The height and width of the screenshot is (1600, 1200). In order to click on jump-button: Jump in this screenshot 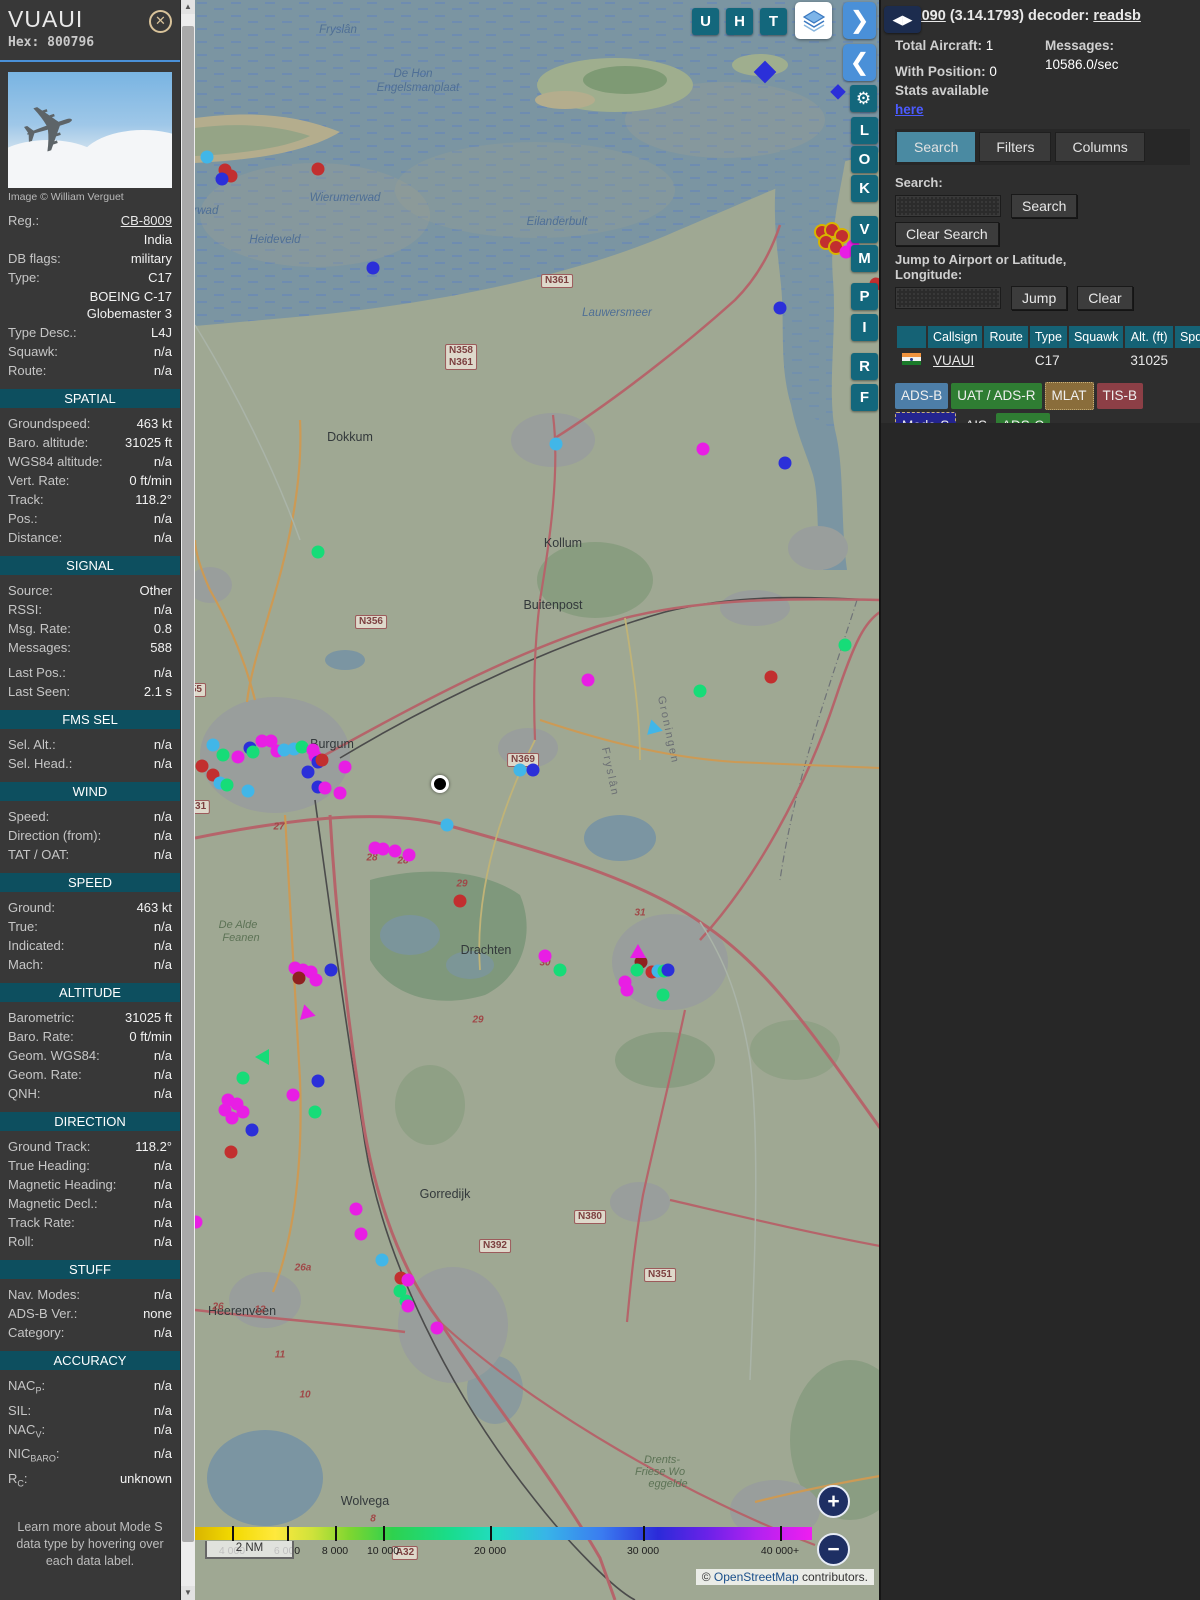, I will do `click(1039, 298)`.